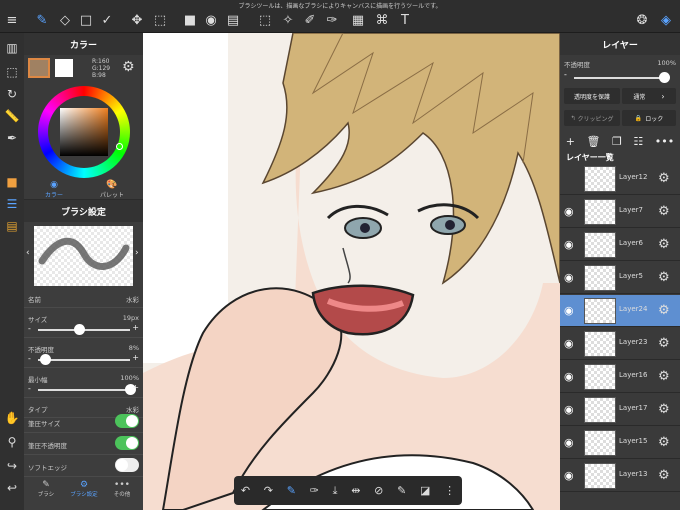 This screenshot has height=510, width=680. What do you see at coordinates (119, 146) in the screenshot?
I see `color-picker-knob` at bounding box center [119, 146].